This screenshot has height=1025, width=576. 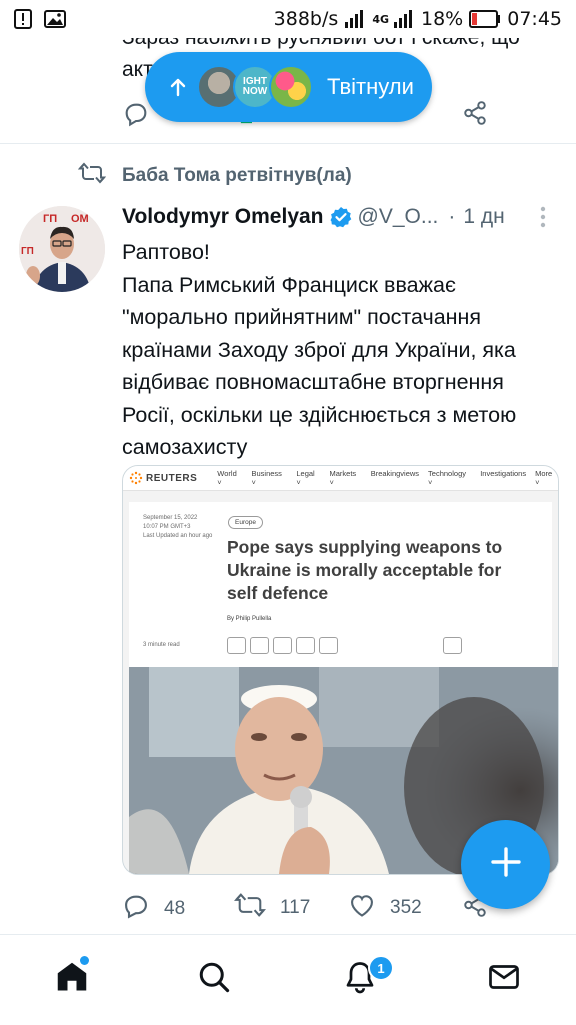 What do you see at coordinates (288, 979) in the screenshot?
I see `bottom-nav: 1` at bounding box center [288, 979].